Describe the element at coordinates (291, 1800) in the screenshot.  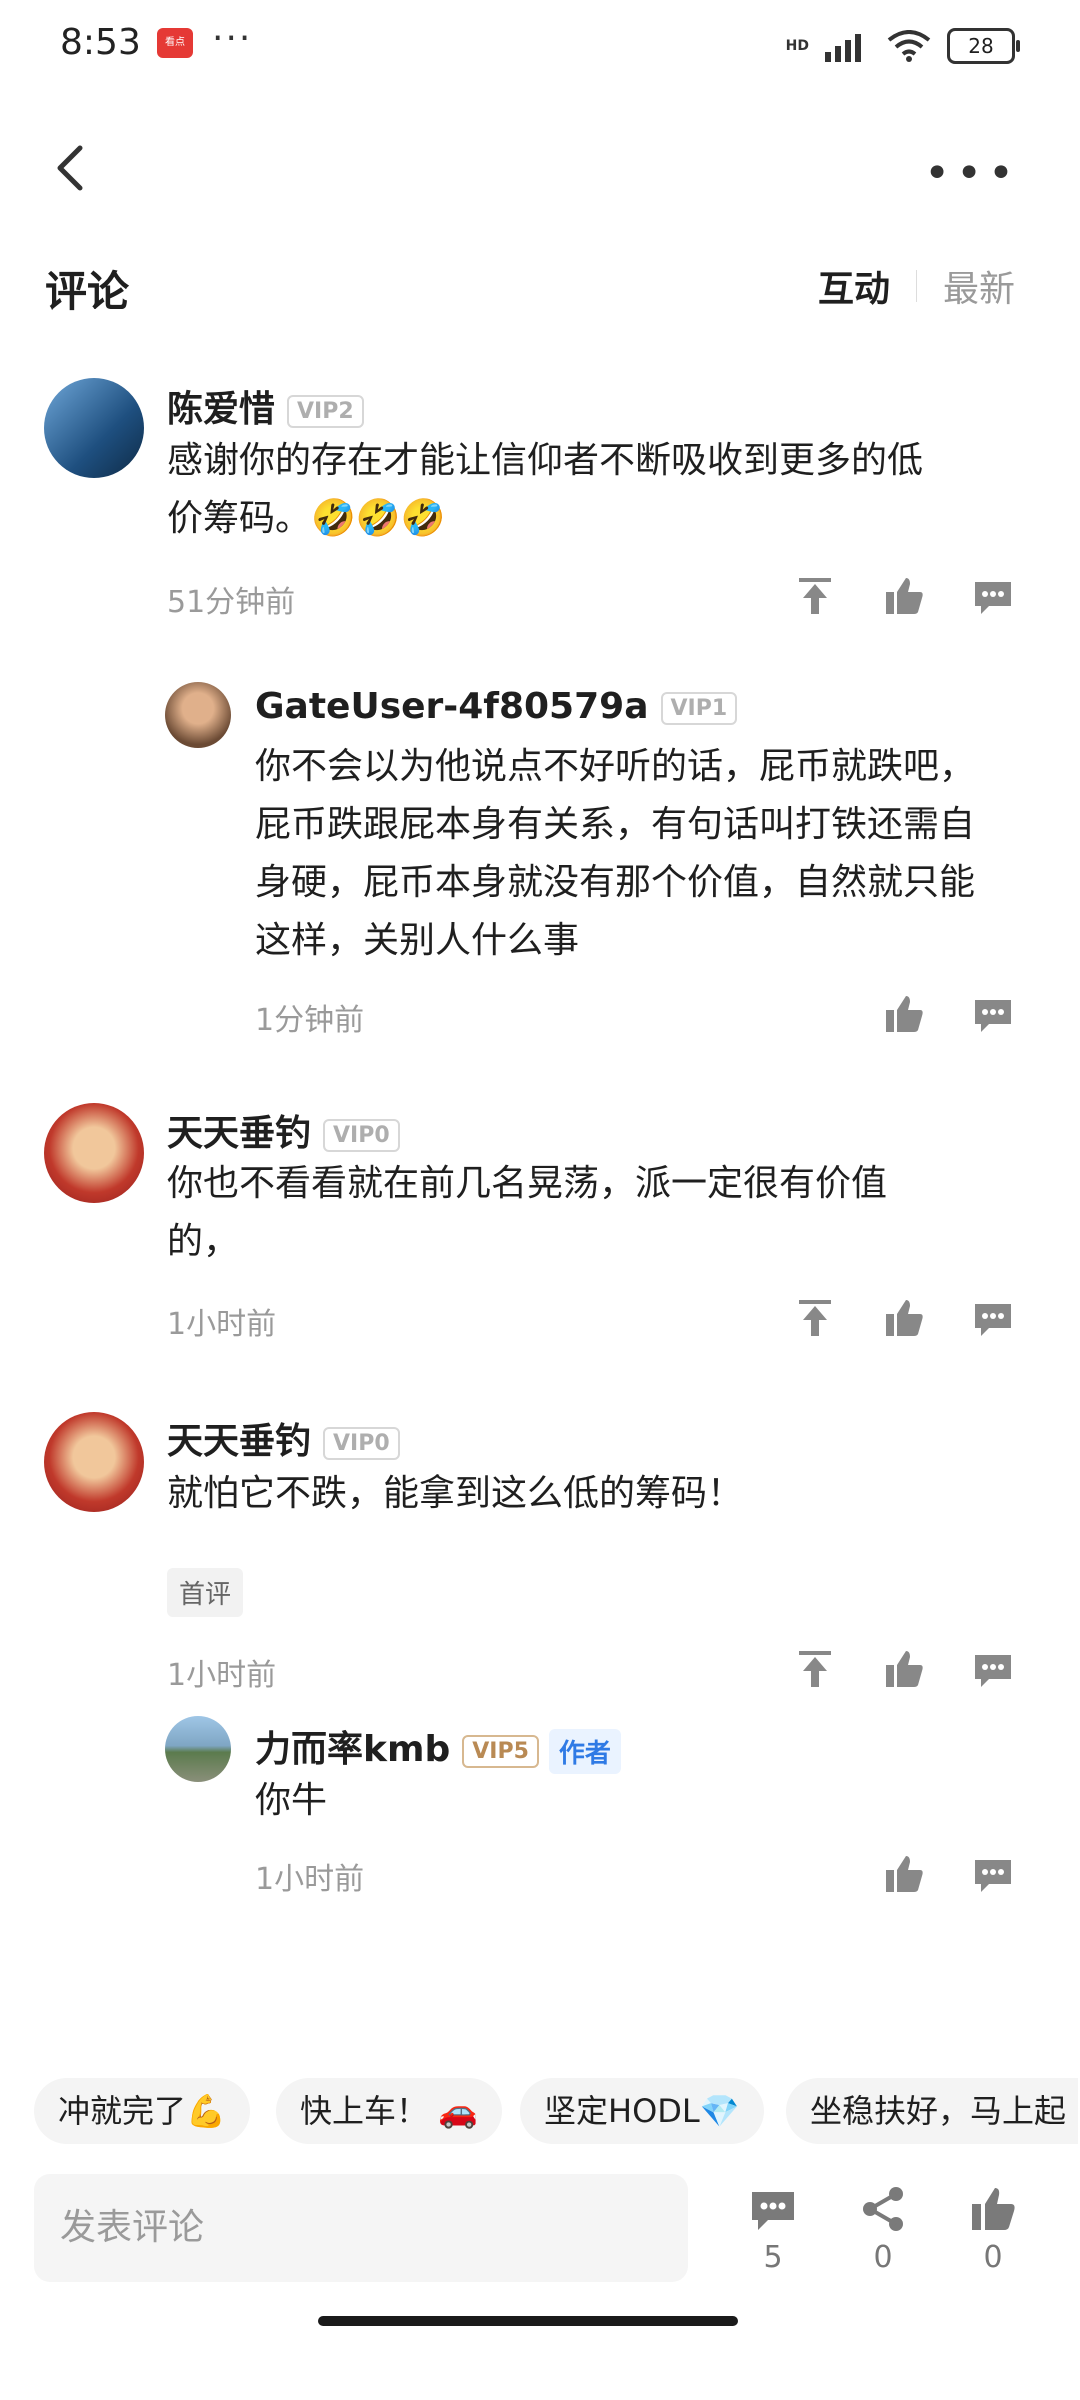
I see `comment-text: 你牛` at that location.